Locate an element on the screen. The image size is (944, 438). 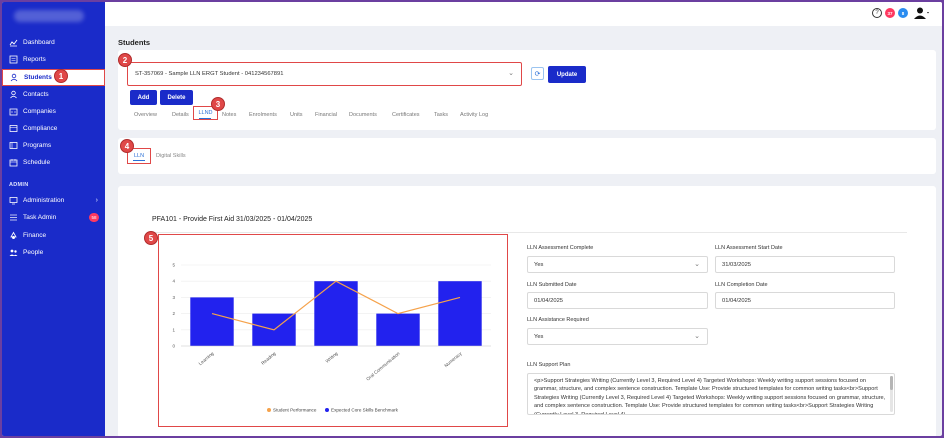
support-plan-scrollbar-thumb is located at coordinates (891, 383).